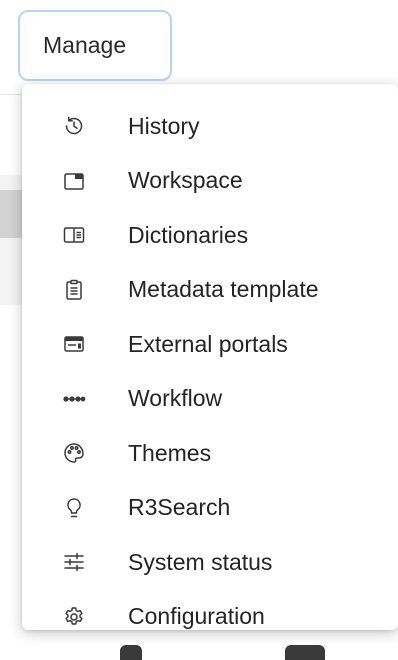  I want to click on lightbulb-icon, so click(74, 508).